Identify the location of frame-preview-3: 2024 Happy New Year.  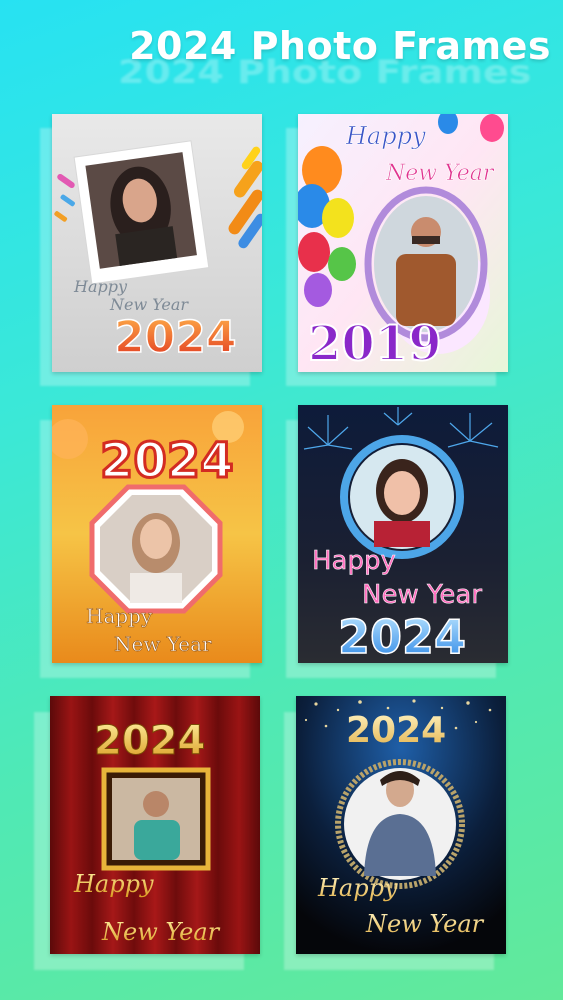
(157, 534).